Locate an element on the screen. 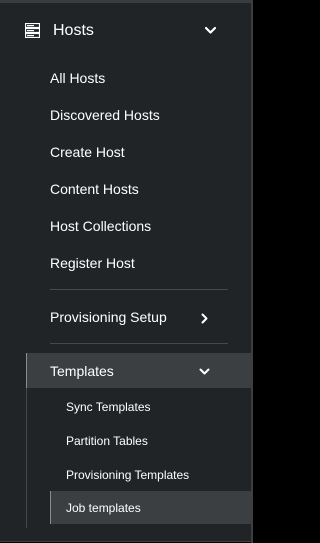 The height and width of the screenshot is (543, 320). nav-item-job-templates: Job templates is located at coordinates (150, 507).